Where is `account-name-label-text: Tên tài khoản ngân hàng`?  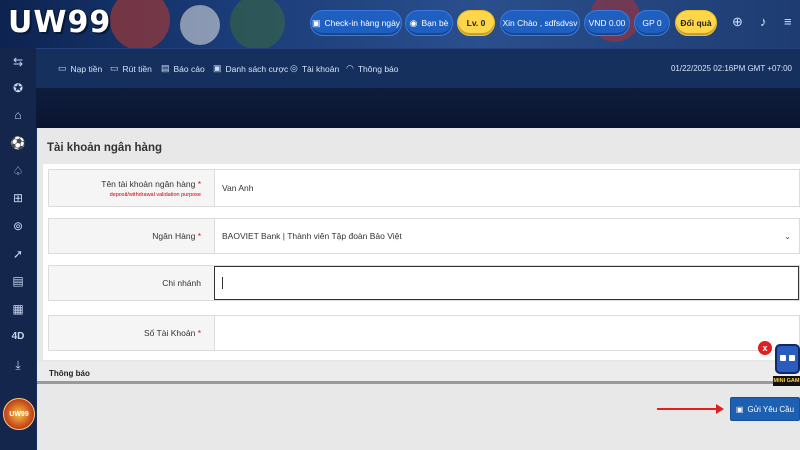
account-name-label-text: Tên tài khoản ngân hàng is located at coordinates (148, 183).